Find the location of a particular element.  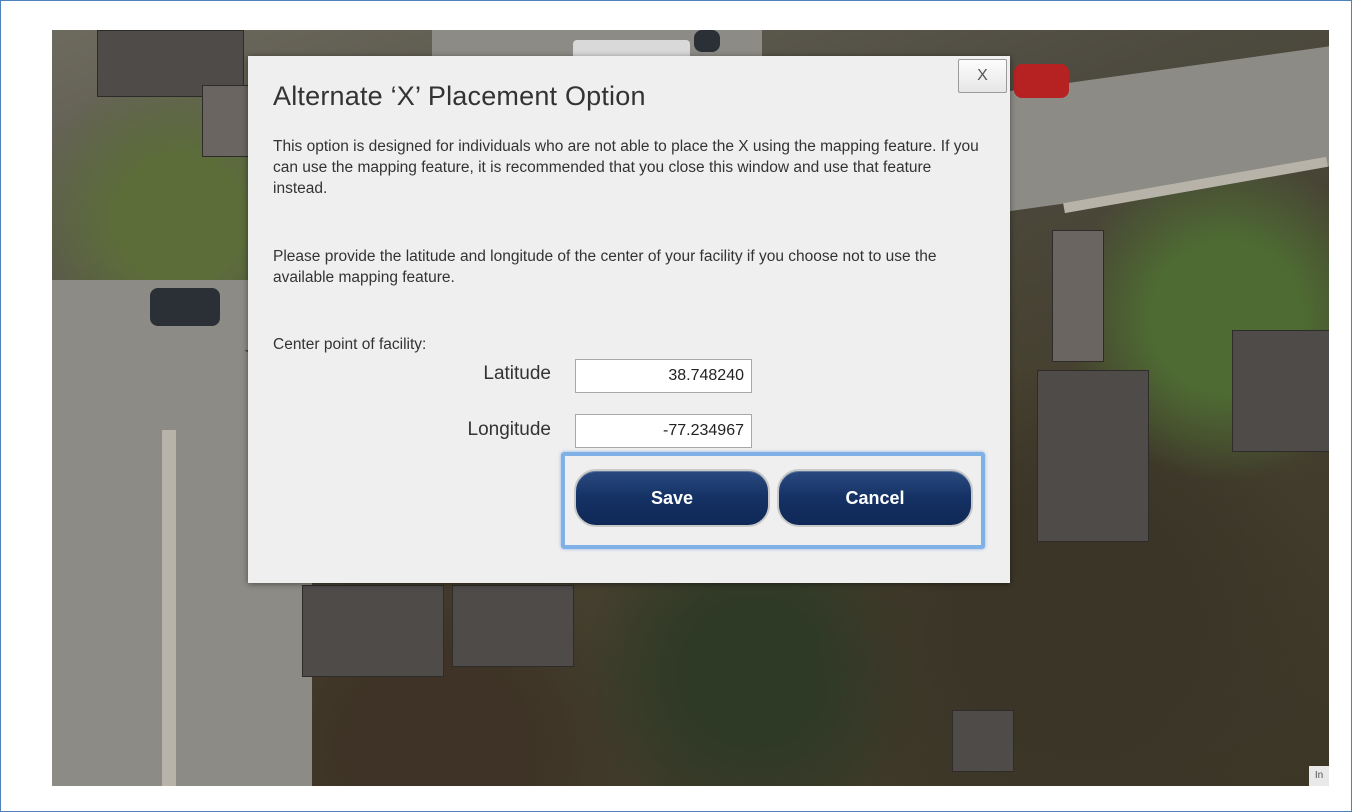

dialog-title: Alternate ‘X’ Placement Option is located at coordinates (459, 96).